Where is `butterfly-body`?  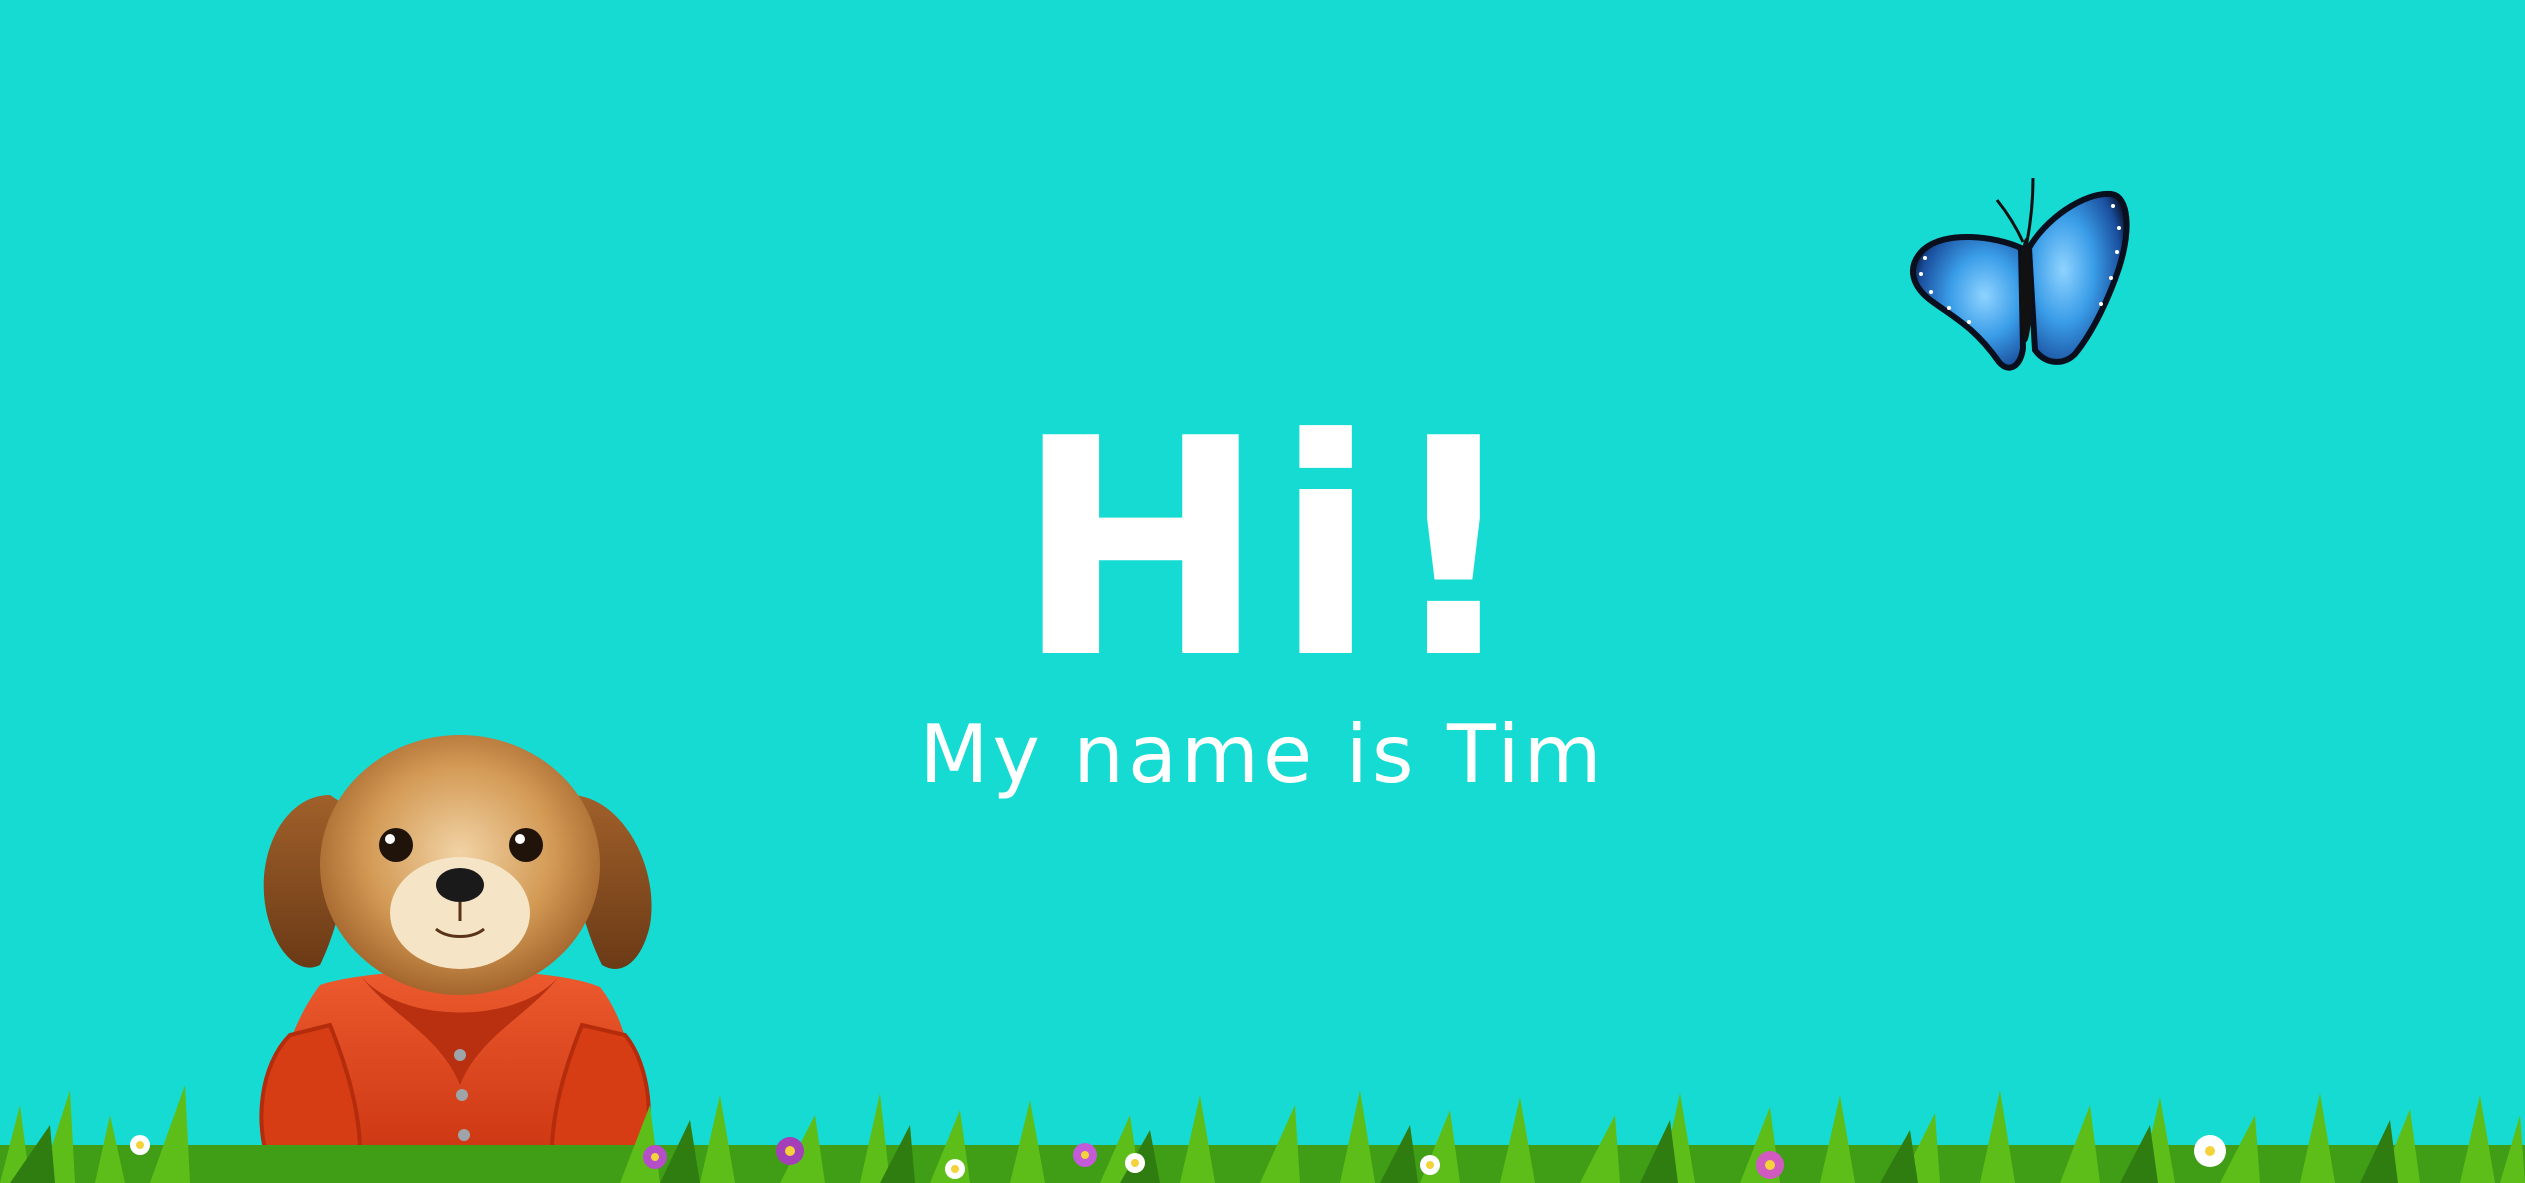 butterfly-body is located at coordinates (2026, 290).